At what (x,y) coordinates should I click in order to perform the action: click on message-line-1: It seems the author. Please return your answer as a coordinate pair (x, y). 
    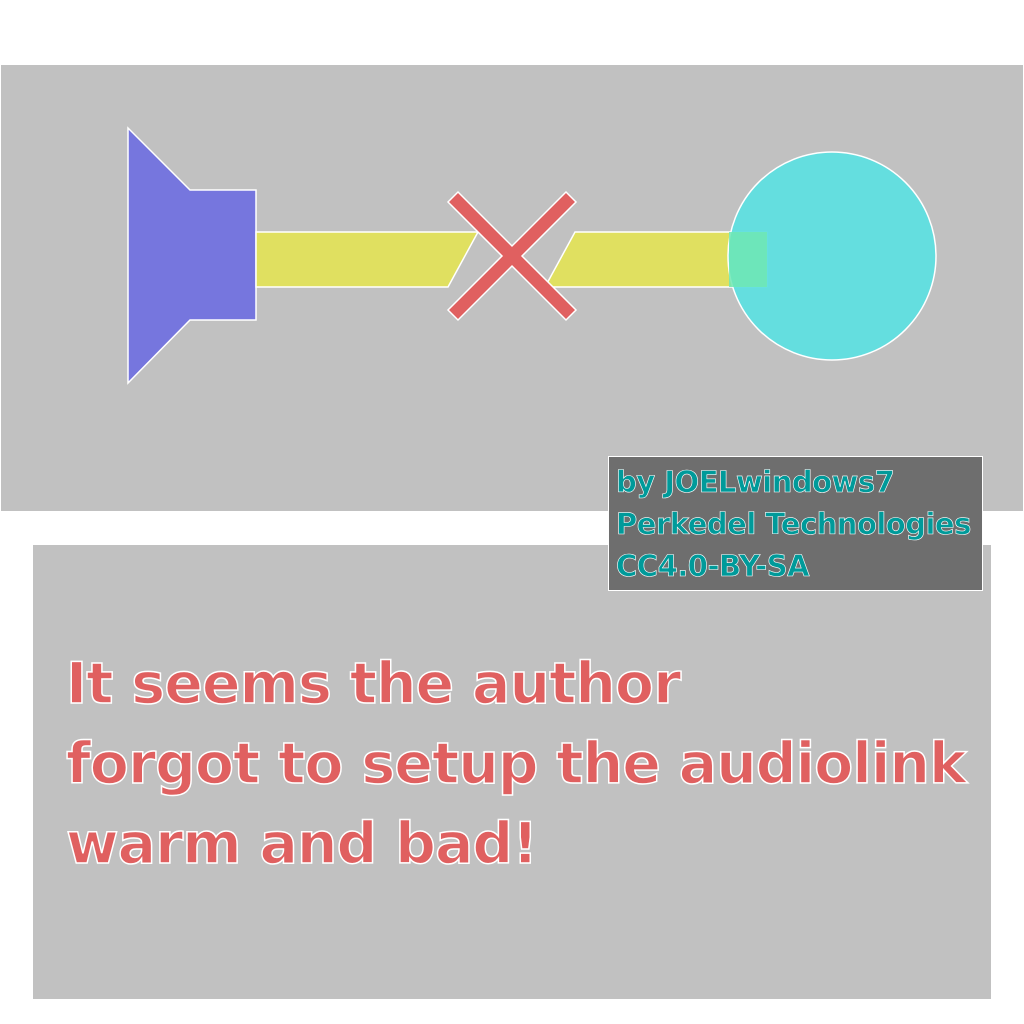
    Looking at the image, I should click on (373, 684).